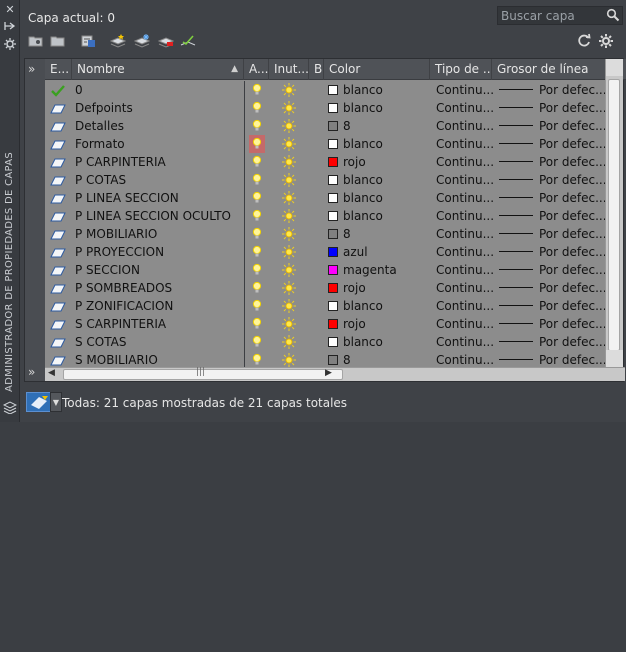  I want to click on layer-name: P SOMBREADOS, so click(157, 288).